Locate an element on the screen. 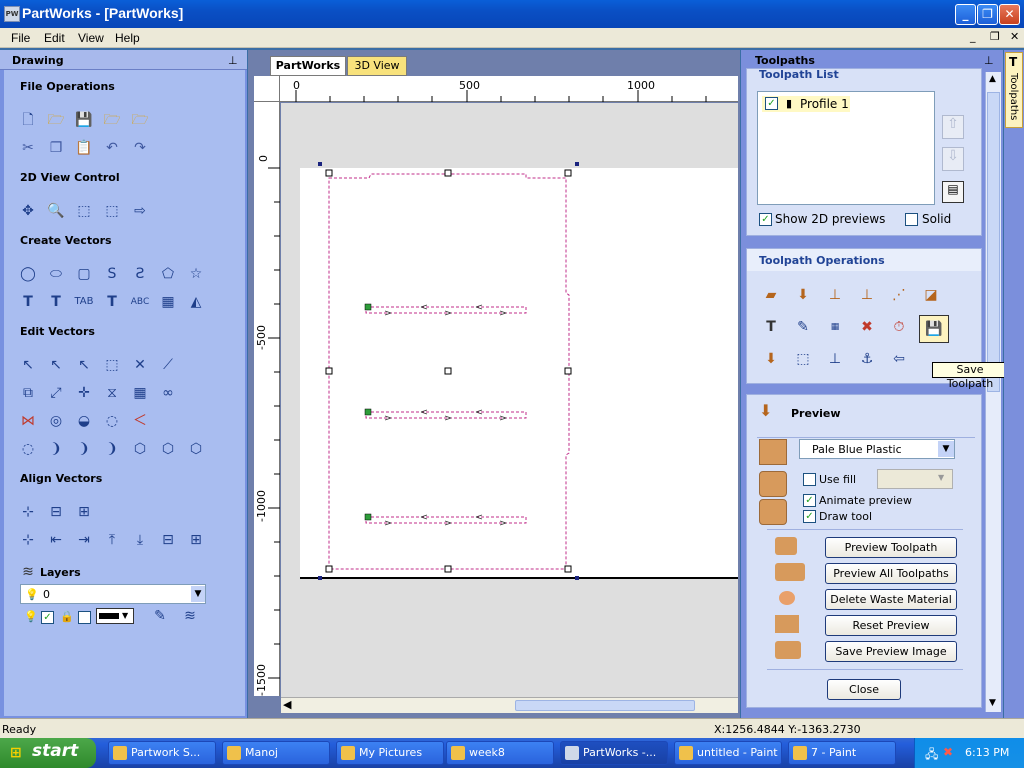  taskbar-item: week8 is located at coordinates (500, 753).